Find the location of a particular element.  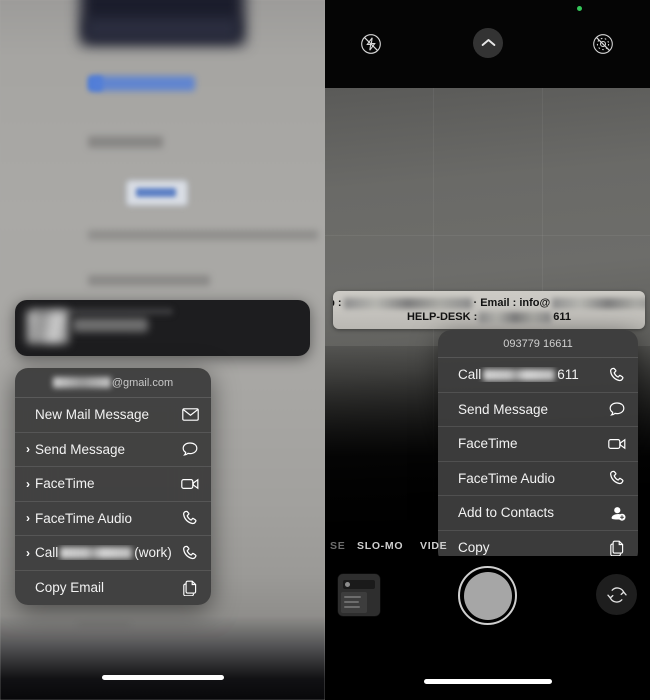

call-label-suffix: 611 is located at coordinates (568, 375).